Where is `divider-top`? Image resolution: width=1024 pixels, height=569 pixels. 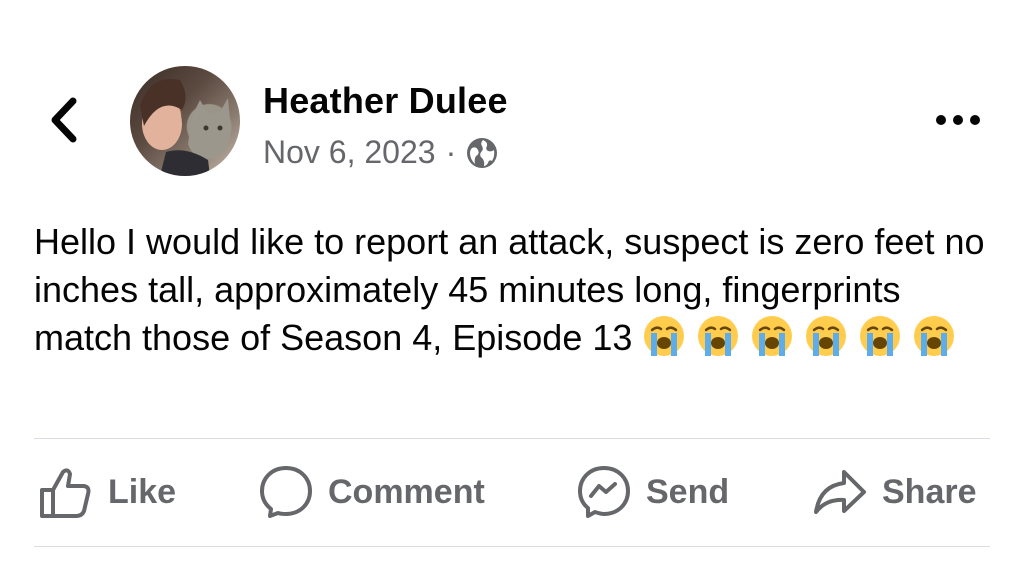
divider-top is located at coordinates (512, 438).